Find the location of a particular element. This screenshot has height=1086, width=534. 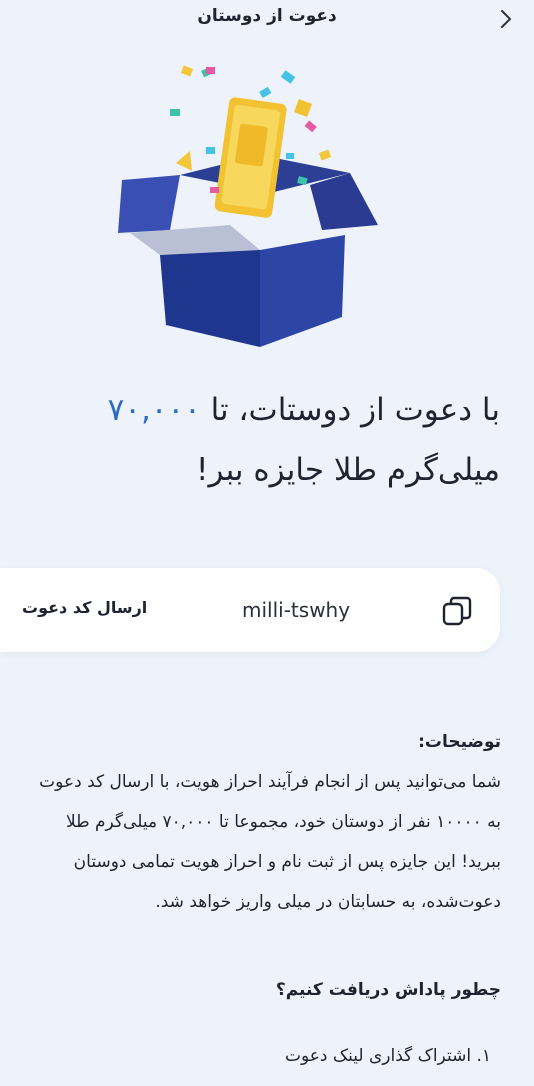

how-to-get-reward-title: چطور پاداش دریافت کنیم؟ is located at coordinates (388, 990).